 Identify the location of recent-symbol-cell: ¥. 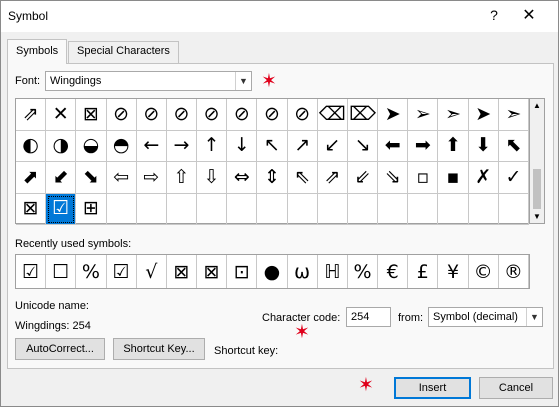
(453, 271).